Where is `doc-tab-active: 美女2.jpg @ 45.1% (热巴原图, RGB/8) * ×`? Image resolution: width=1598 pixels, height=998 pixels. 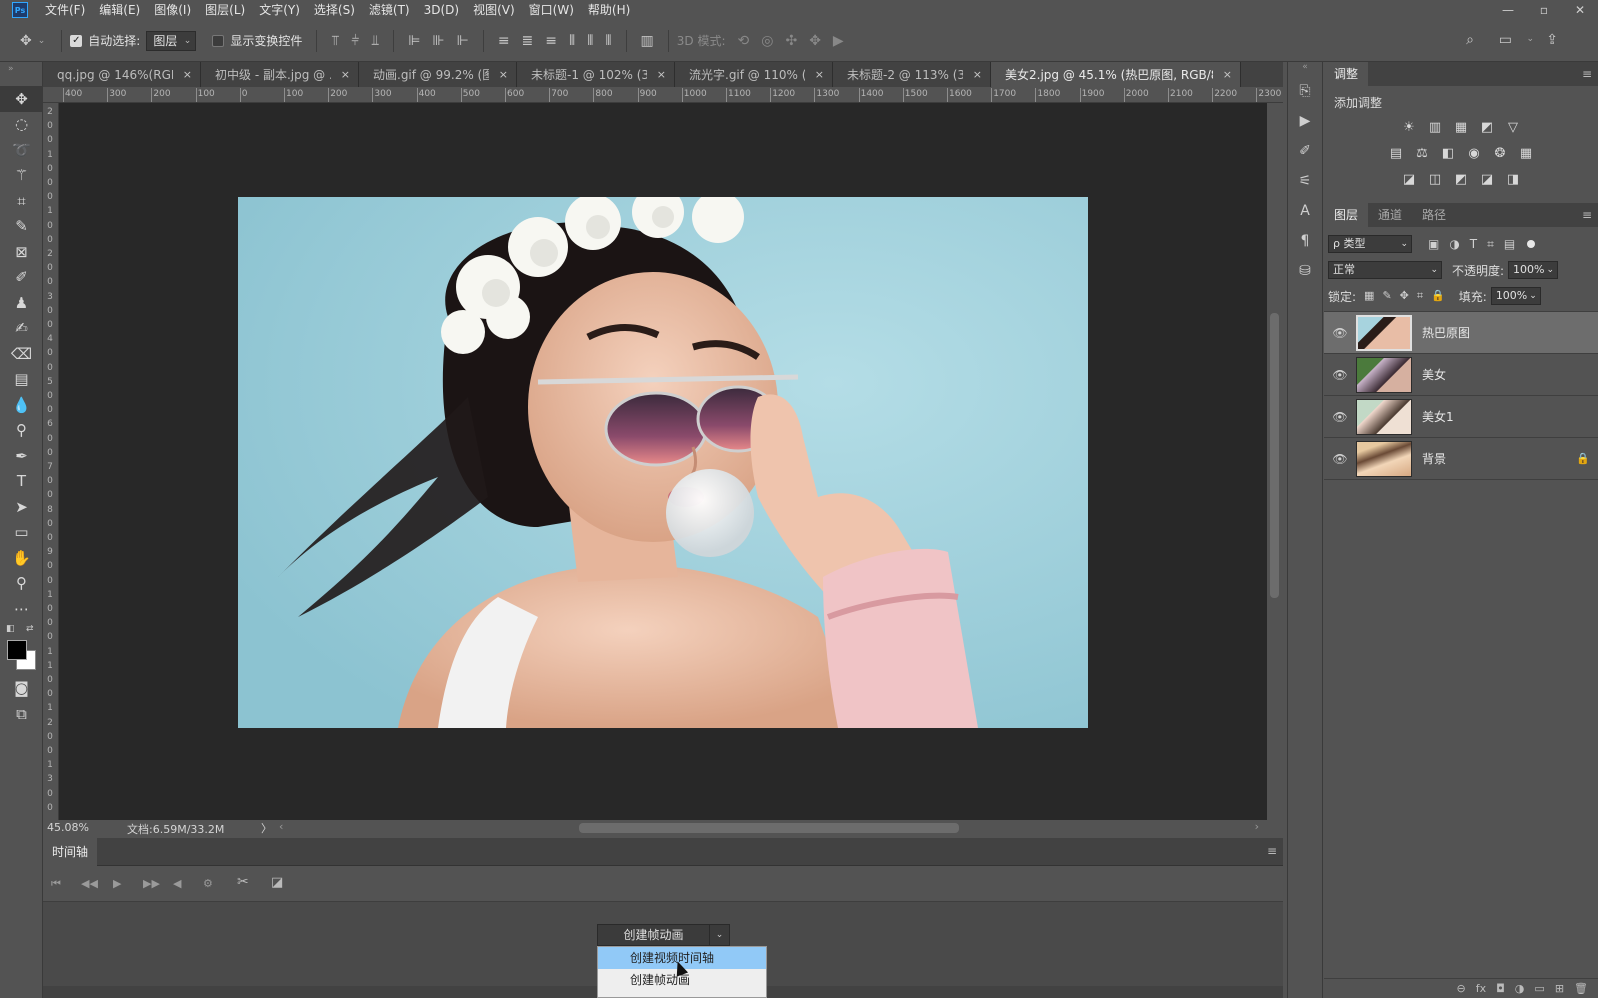 doc-tab-active: 美女2.jpg @ 45.1% (热巴原图, RGB/8) * × is located at coordinates (1116, 74).